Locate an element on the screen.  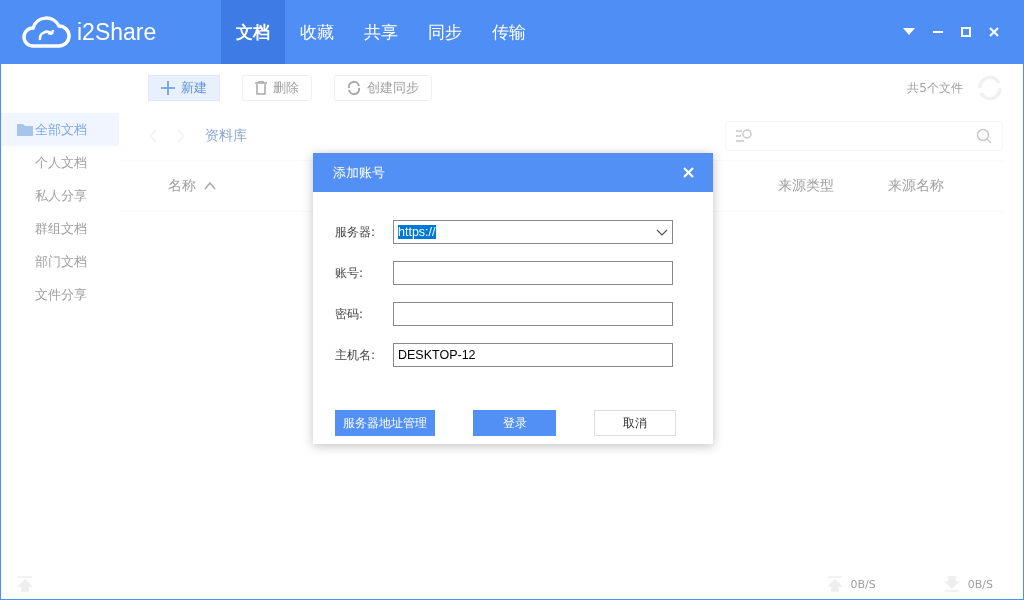
nav-tab: 文档 is located at coordinates (253, 32).